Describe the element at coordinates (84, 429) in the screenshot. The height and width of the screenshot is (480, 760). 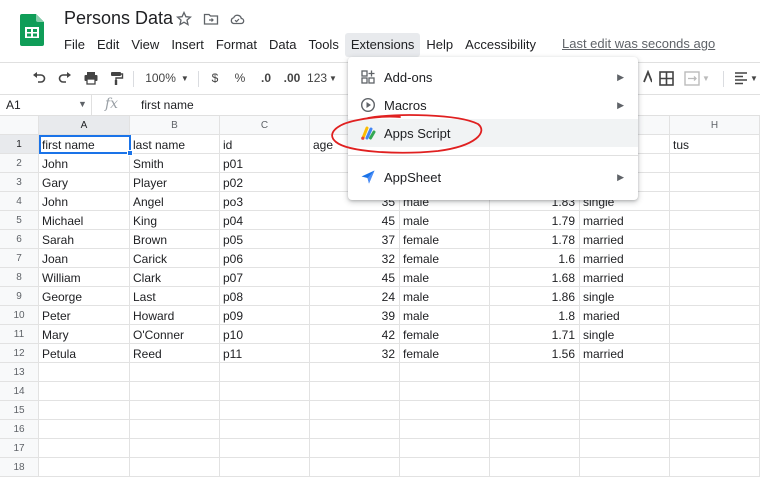
I see `cell-a16` at that location.